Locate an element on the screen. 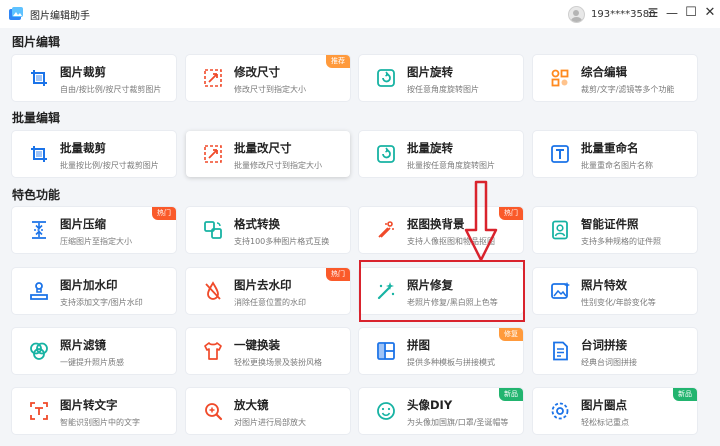 This screenshot has width=720, height=446. badge-recommend: 修复 is located at coordinates (511, 334).